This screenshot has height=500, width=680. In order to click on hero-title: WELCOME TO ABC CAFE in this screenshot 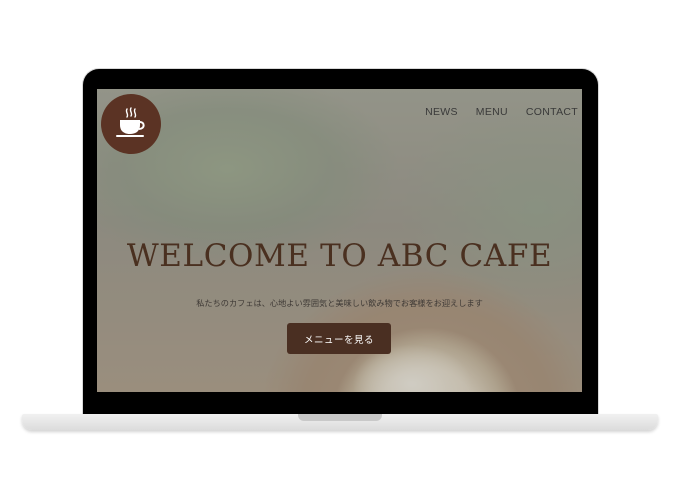, I will do `click(339, 256)`.